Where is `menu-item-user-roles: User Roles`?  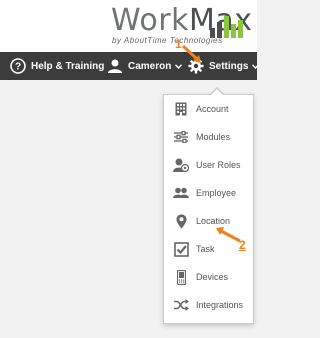
menu-item-user-roles: User Roles is located at coordinates (208, 165).